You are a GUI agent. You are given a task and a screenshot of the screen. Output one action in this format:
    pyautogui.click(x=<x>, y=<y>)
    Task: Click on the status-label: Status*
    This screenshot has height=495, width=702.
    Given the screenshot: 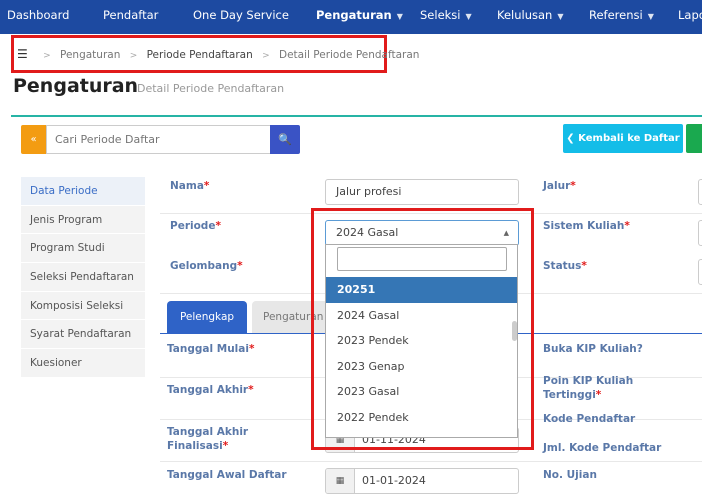 What is the action you would take?
    pyautogui.click(x=565, y=266)
    